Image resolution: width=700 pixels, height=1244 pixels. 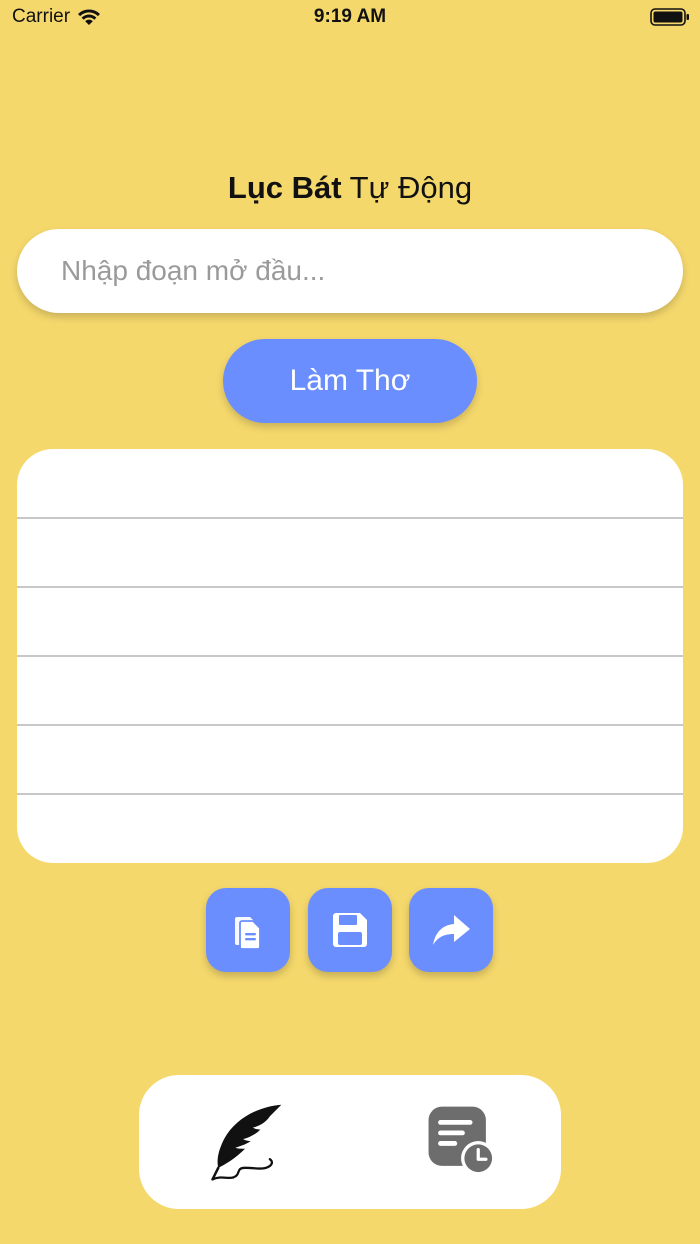 I want to click on status-bar: Carrier 9:19 AM, so click(x=350, y=18).